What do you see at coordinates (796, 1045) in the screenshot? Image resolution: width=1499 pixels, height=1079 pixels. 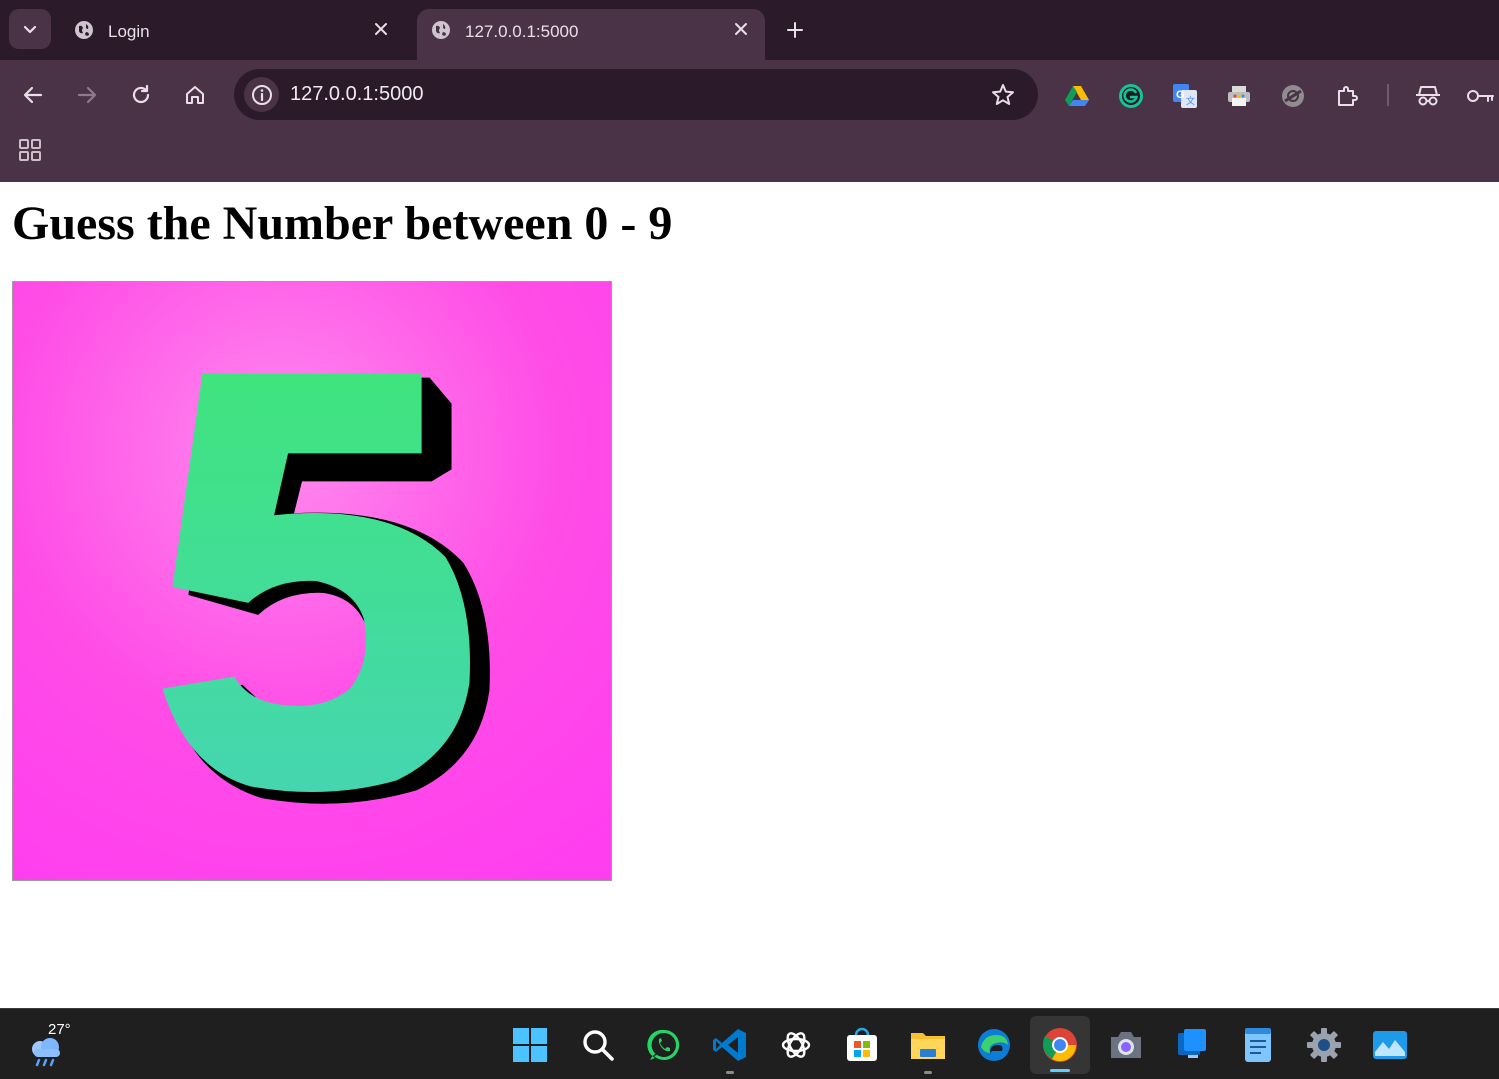 I see `chatgpt-icon` at bounding box center [796, 1045].